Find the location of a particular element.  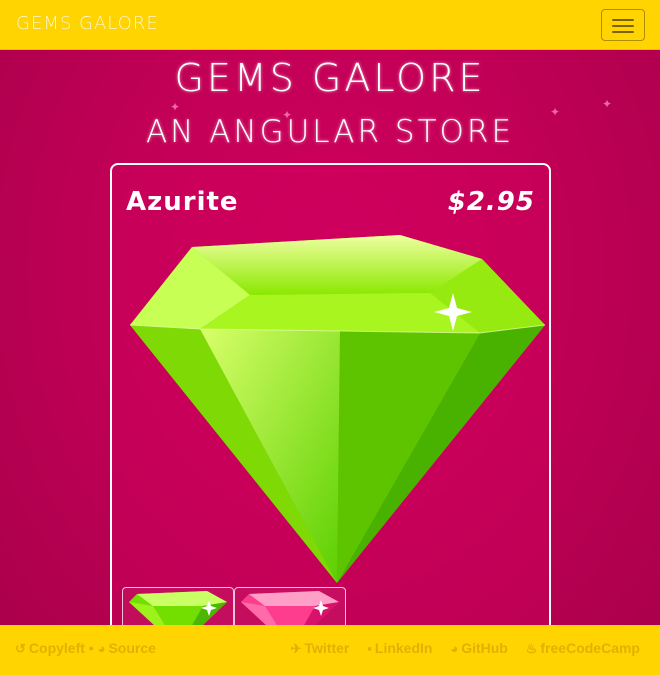

product-price: $2.95 is located at coordinates (491, 202).